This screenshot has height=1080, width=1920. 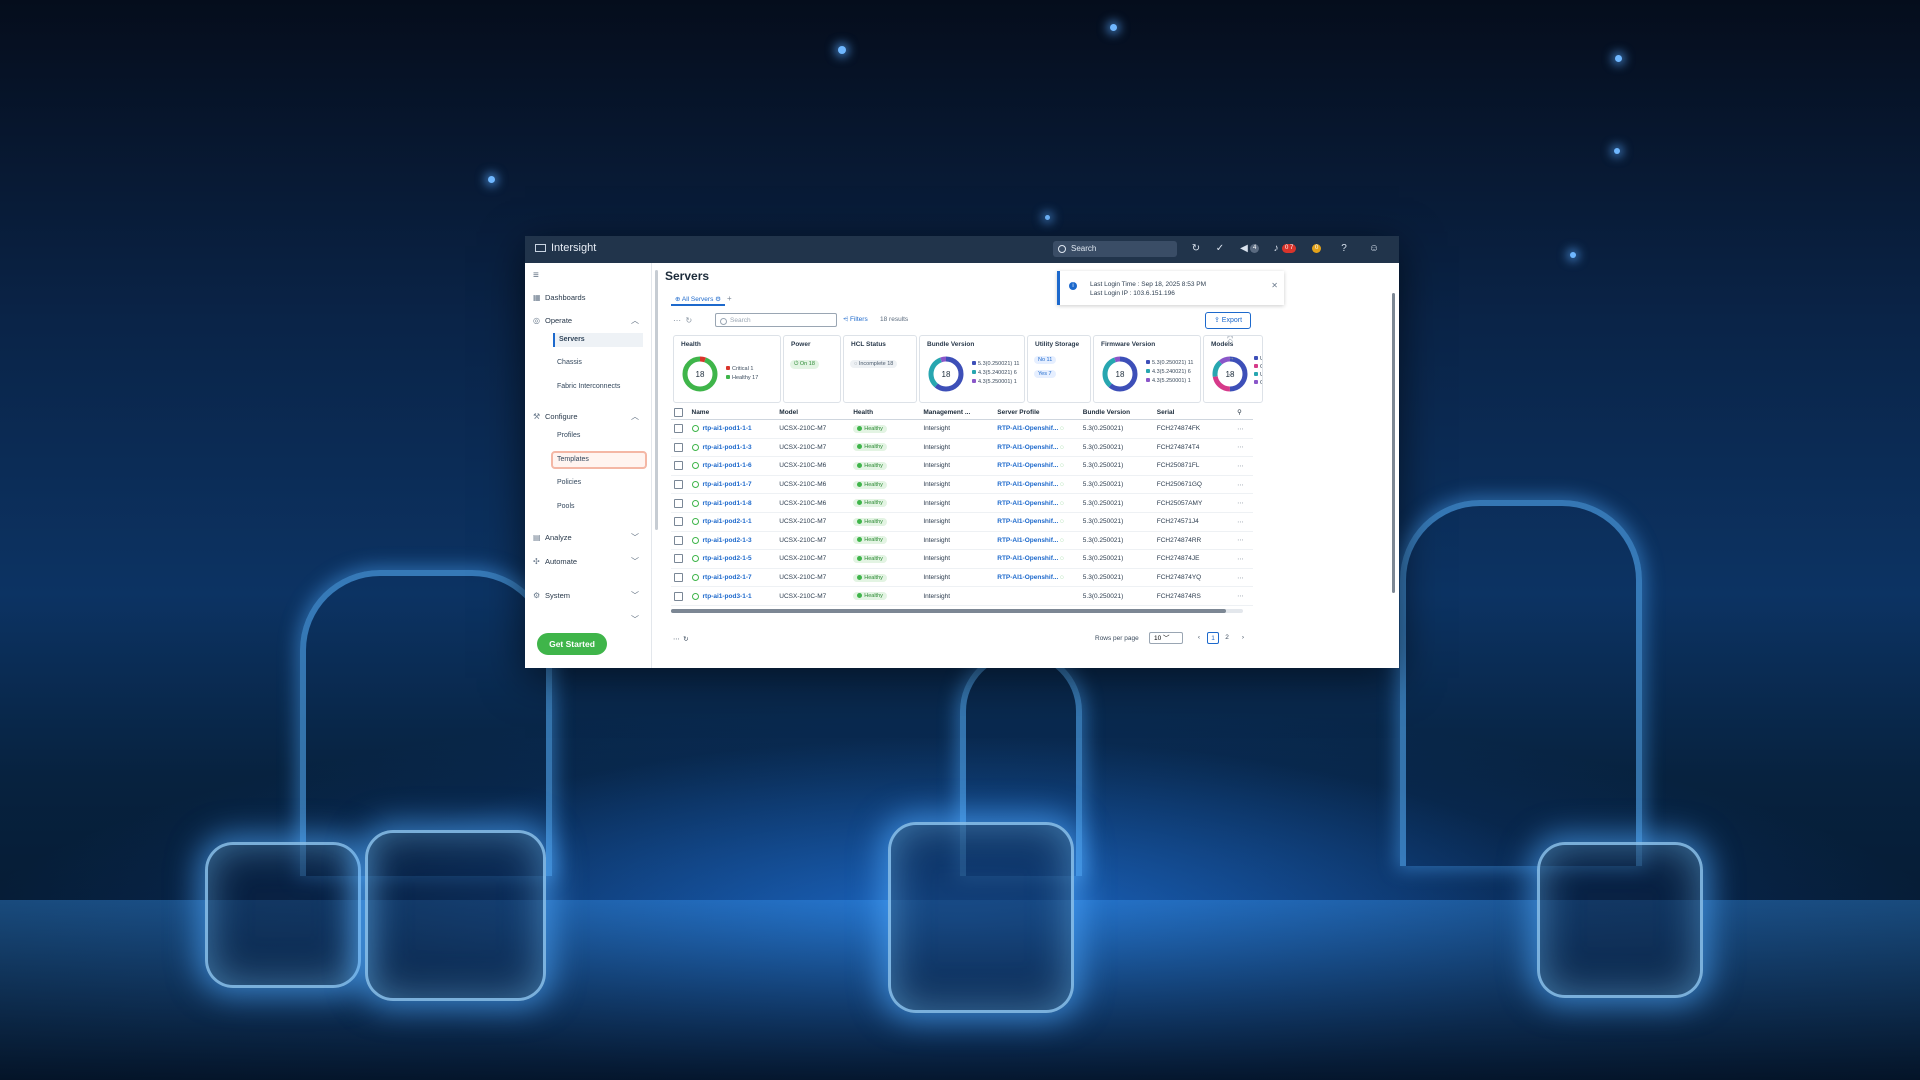 What do you see at coordinates (565, 248) in the screenshot?
I see `brand: Intersight` at bounding box center [565, 248].